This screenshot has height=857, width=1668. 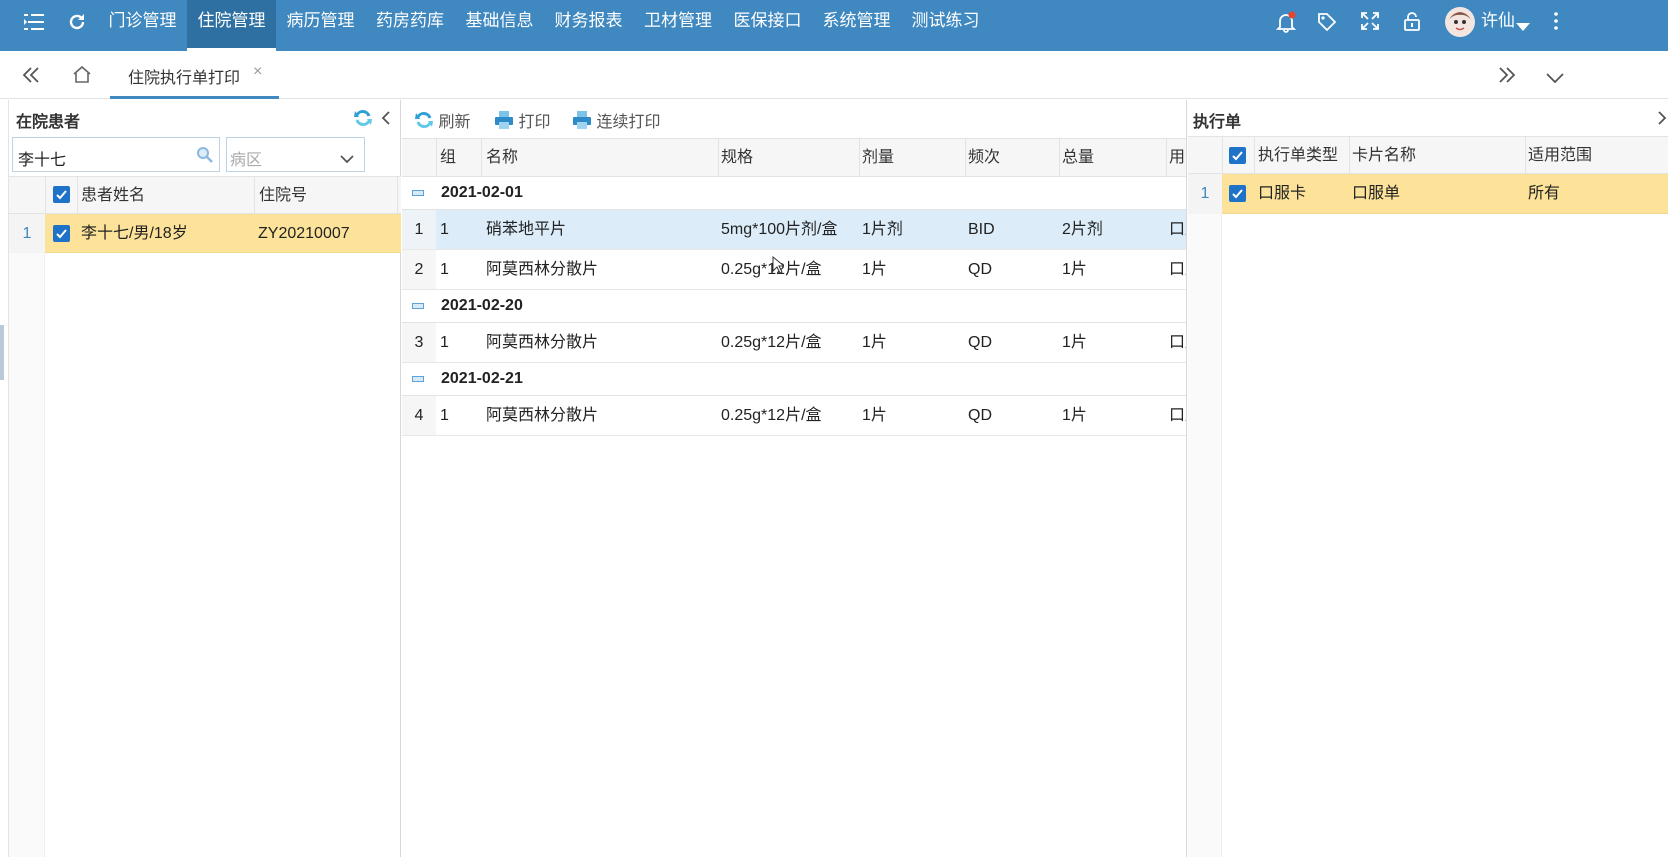 What do you see at coordinates (410, 25) in the screenshot?
I see `nav-item-4: 药房药库` at bounding box center [410, 25].